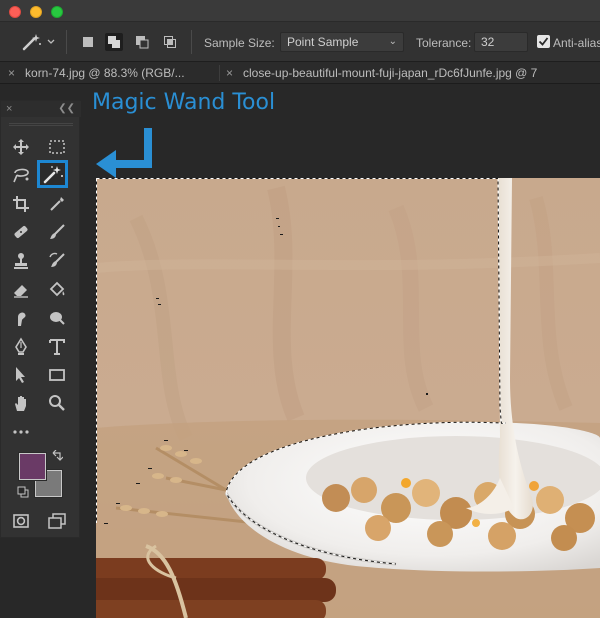 This screenshot has width=600, height=618. I want to click on zoom-icon, so click(57, 403).